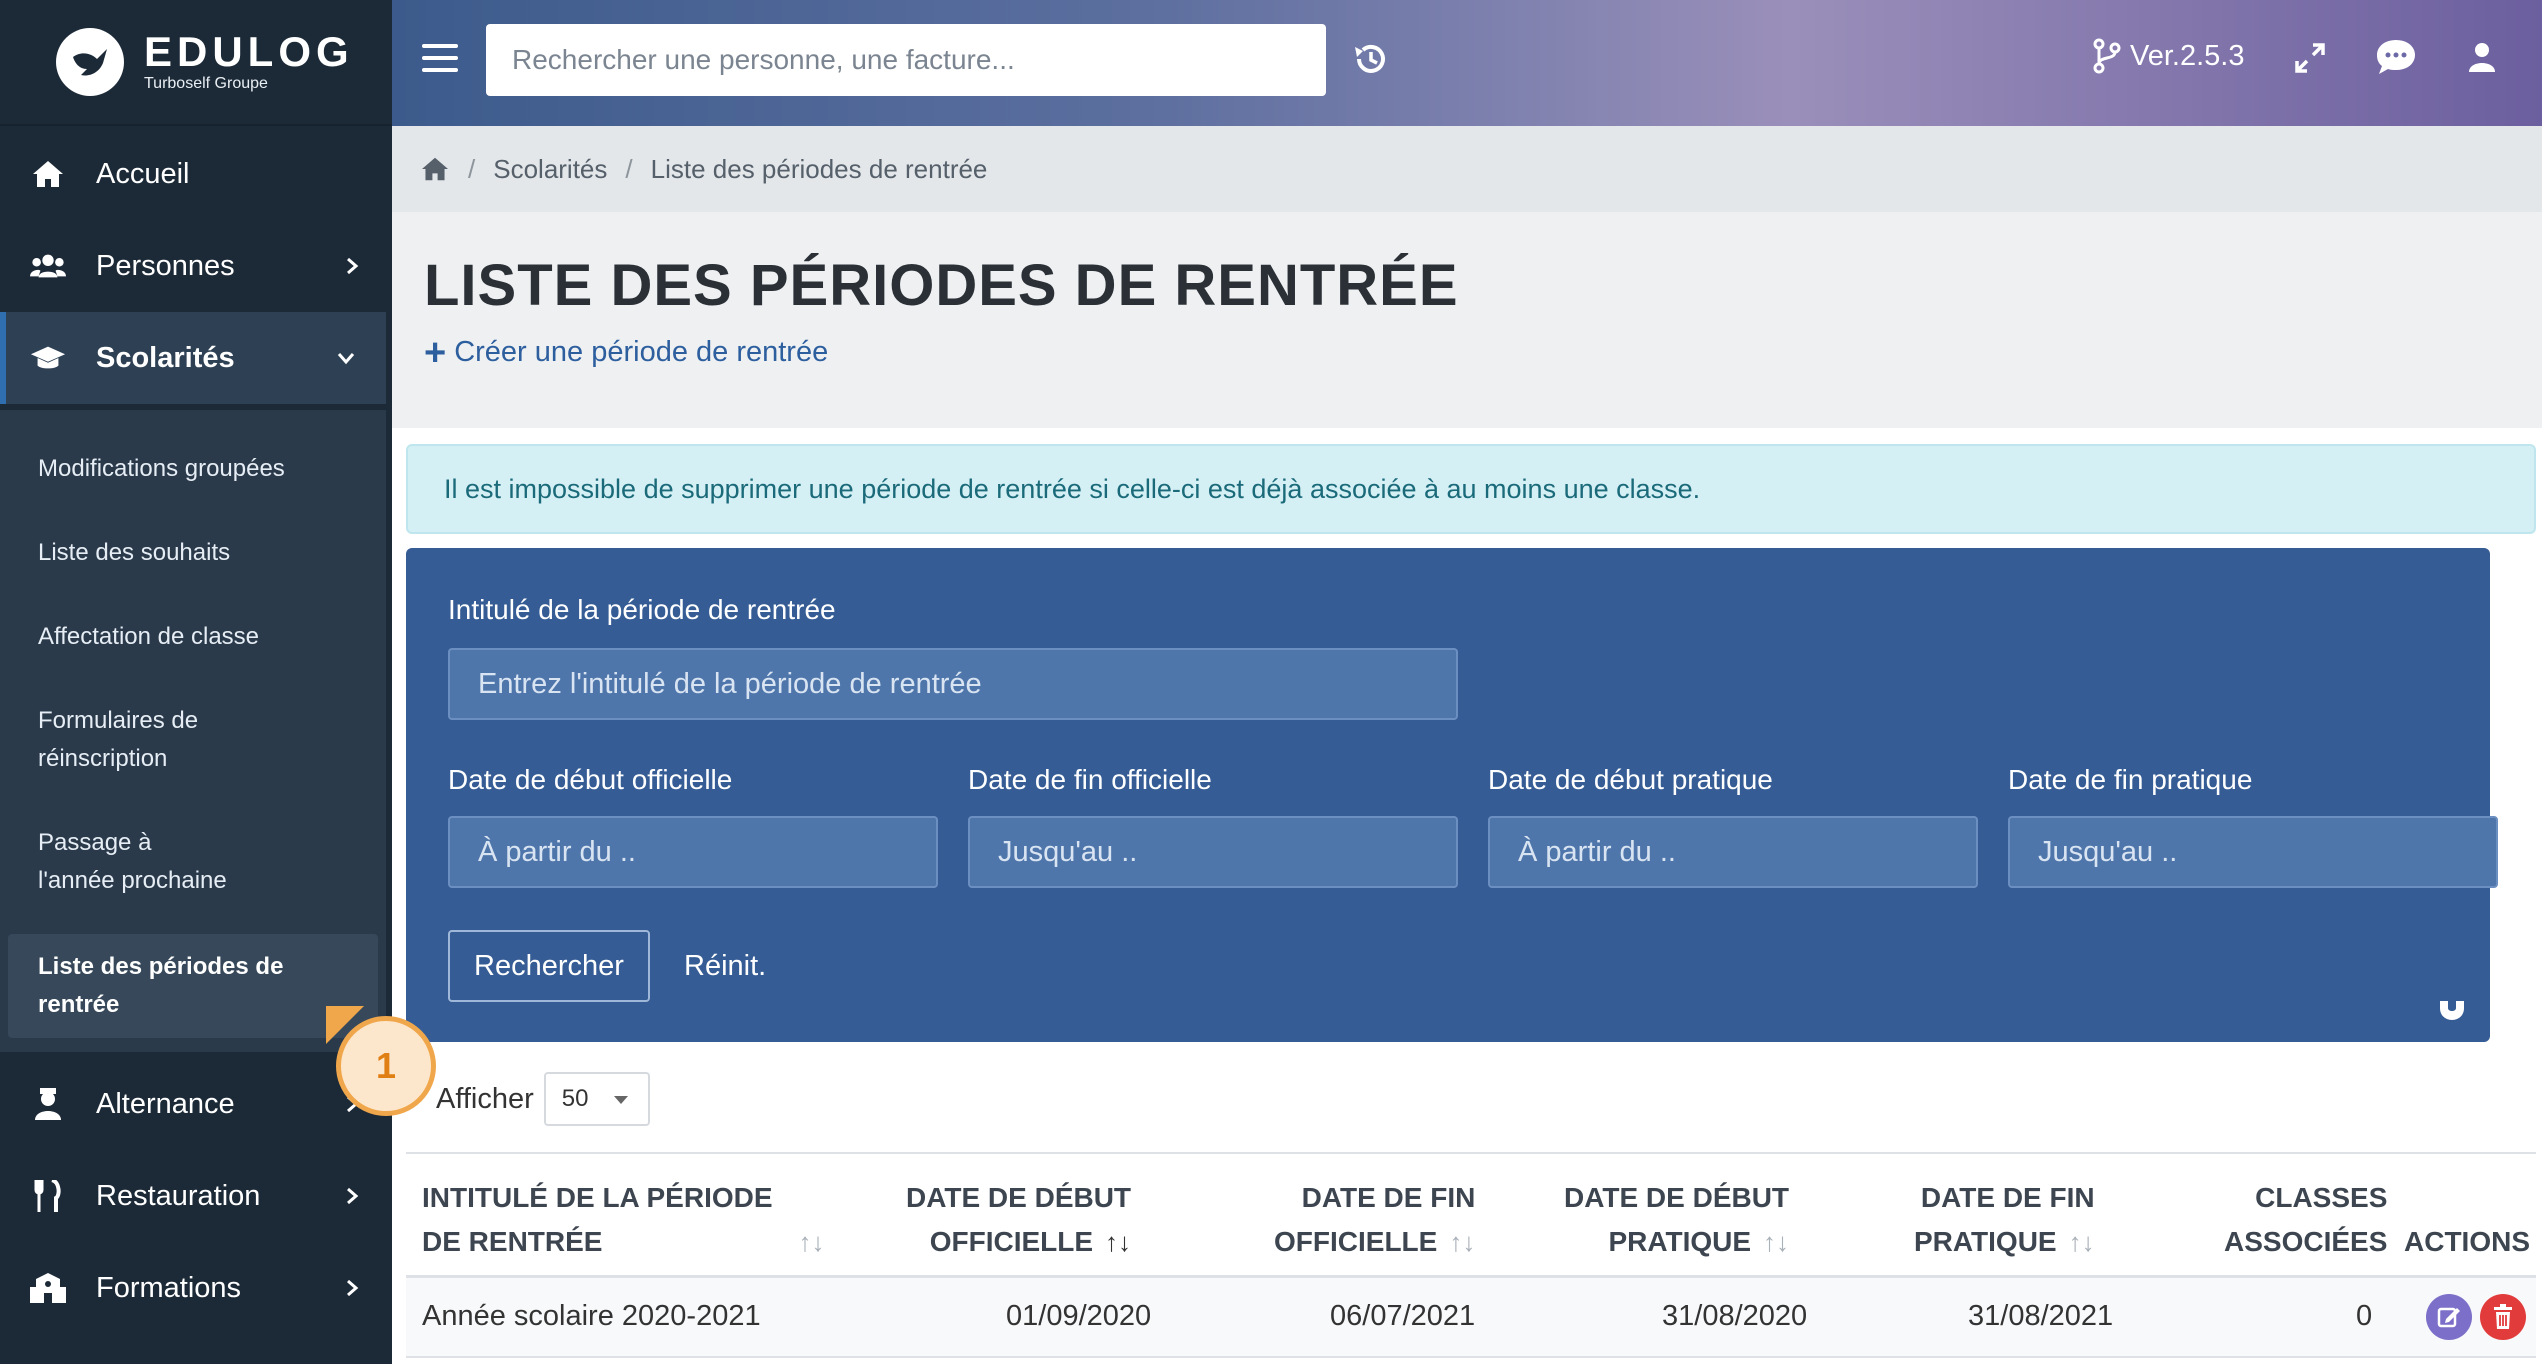 The height and width of the screenshot is (1364, 2542). I want to click on submenu-item-passage-annee: Passage à l'année prochaine, so click(135, 862).